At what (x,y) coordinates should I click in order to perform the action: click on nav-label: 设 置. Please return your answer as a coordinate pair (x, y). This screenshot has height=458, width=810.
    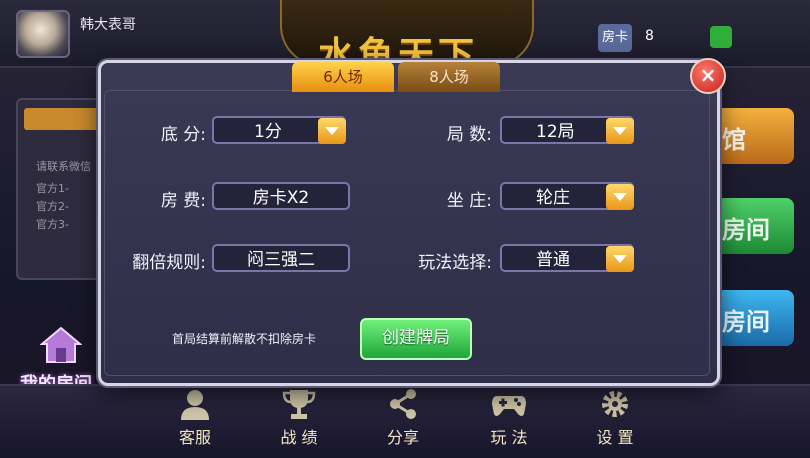
    Looking at the image, I should click on (615, 437).